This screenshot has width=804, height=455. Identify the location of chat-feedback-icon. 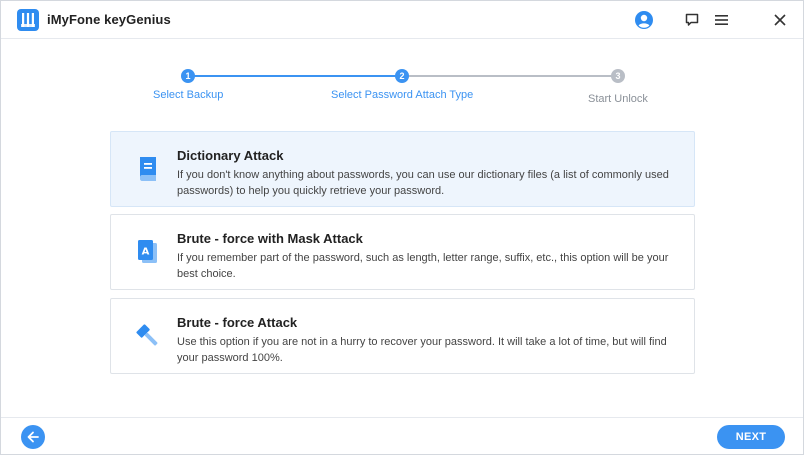
(692, 20).